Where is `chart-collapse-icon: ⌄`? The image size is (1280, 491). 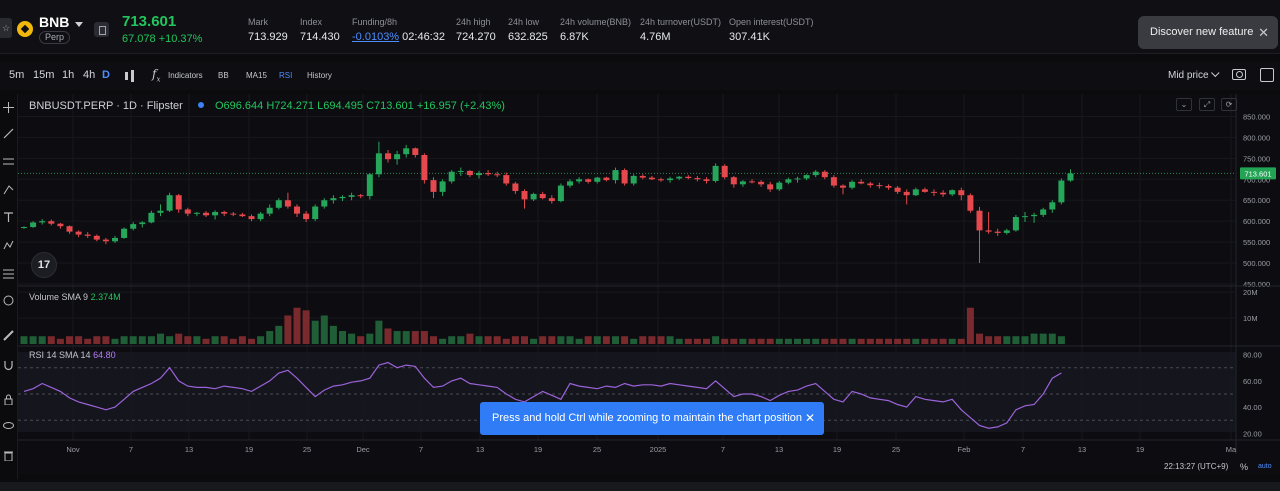
chart-collapse-icon: ⌄ is located at coordinates (1184, 104).